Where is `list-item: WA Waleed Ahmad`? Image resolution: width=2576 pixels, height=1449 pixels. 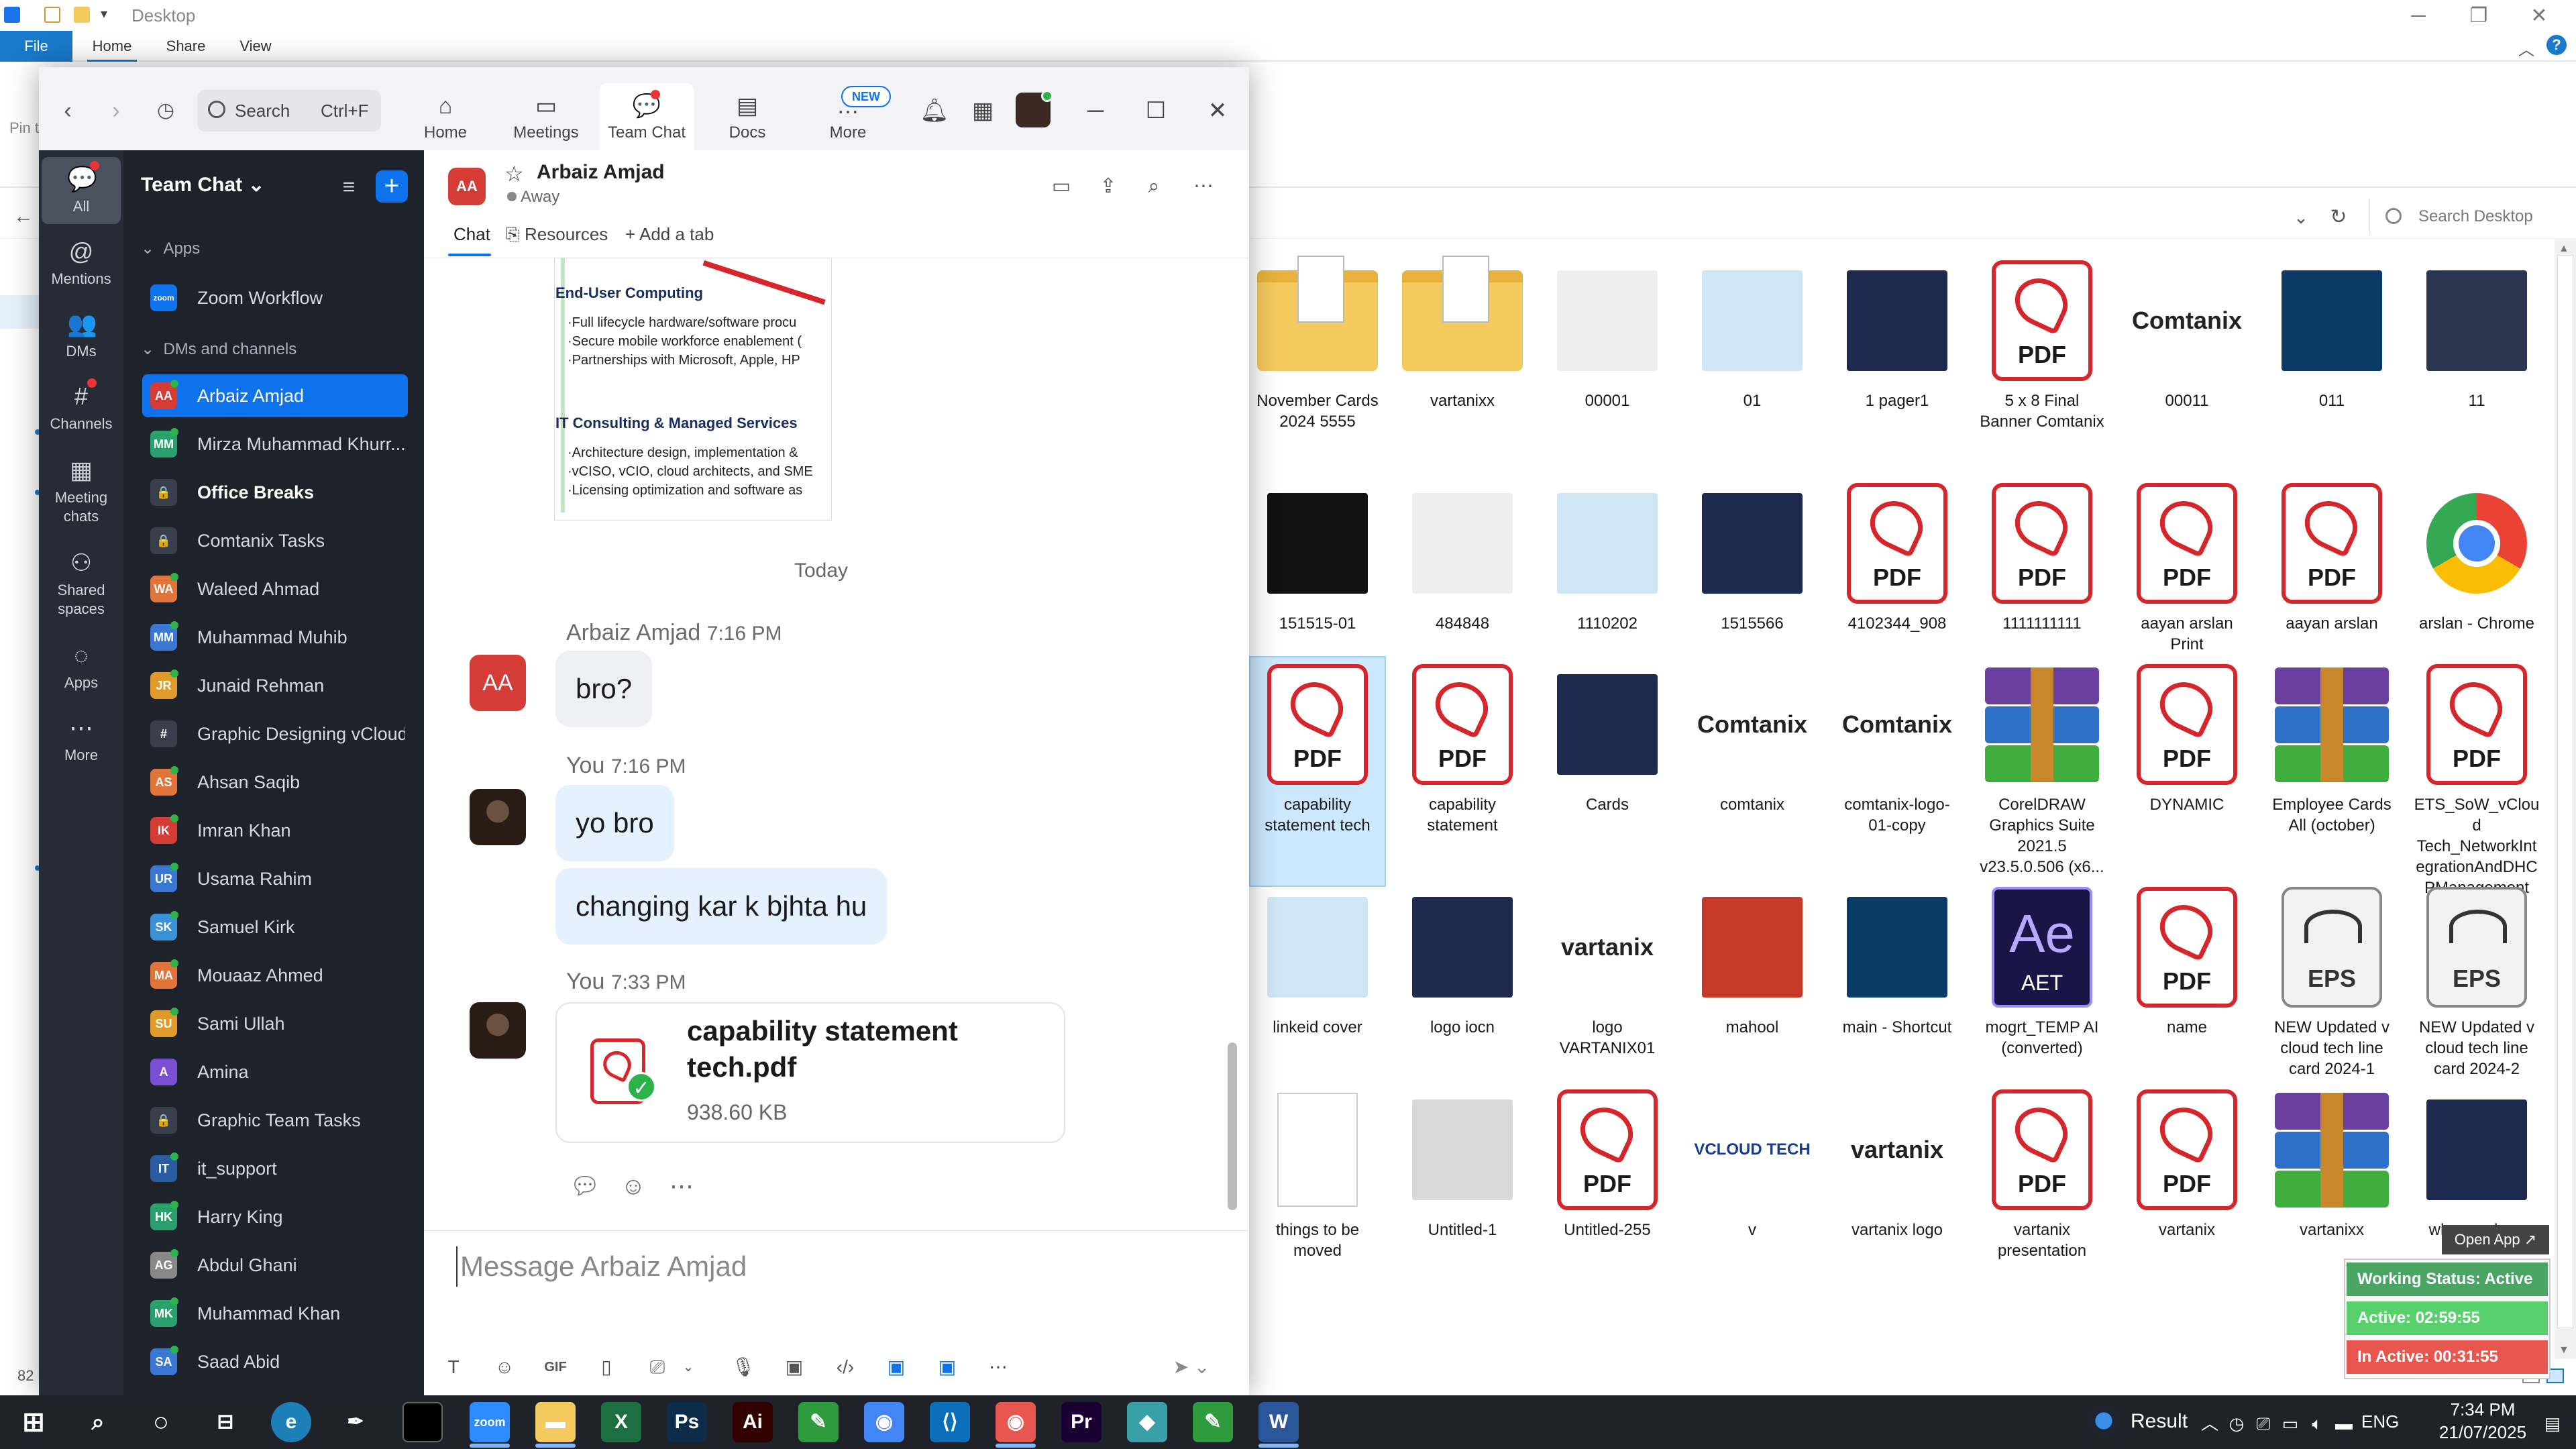
list-item: WA Waleed Ahmad is located at coordinates (275, 589).